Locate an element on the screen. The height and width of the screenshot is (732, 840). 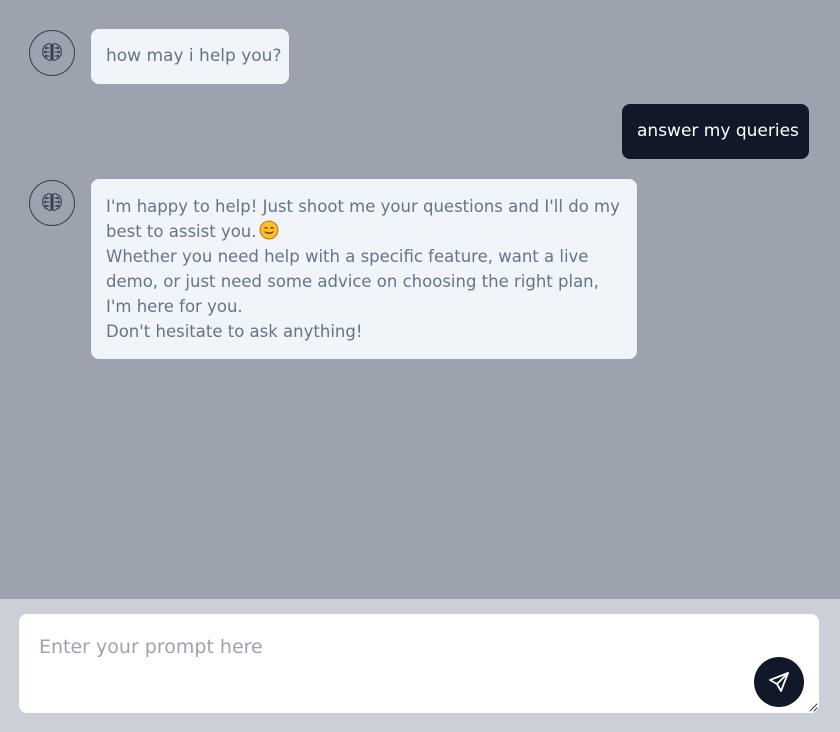
user-message-text: answer my queries is located at coordinates (718, 131).